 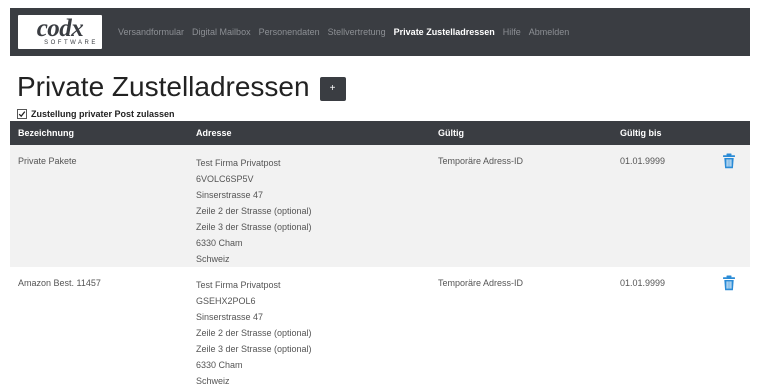 What do you see at coordinates (151, 32) in the screenshot?
I see `nav-item-versandformular: Versandformular` at bounding box center [151, 32].